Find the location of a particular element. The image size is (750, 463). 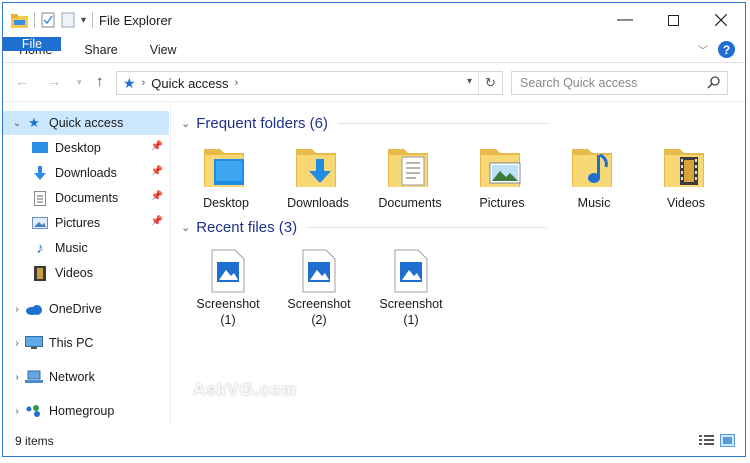

sidebar-item-network: › Network is located at coordinates (86, 377).